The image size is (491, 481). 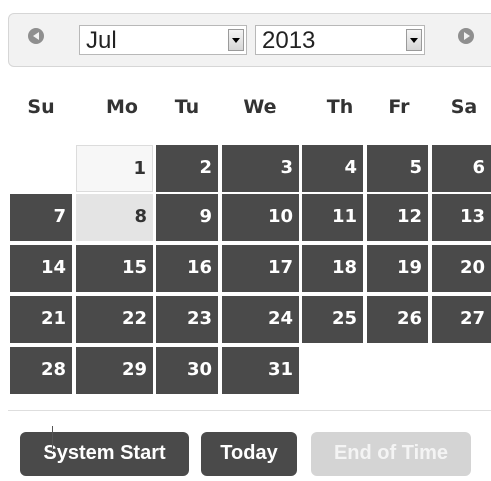 I want to click on weekday-fr: Fr, so click(x=399, y=107).